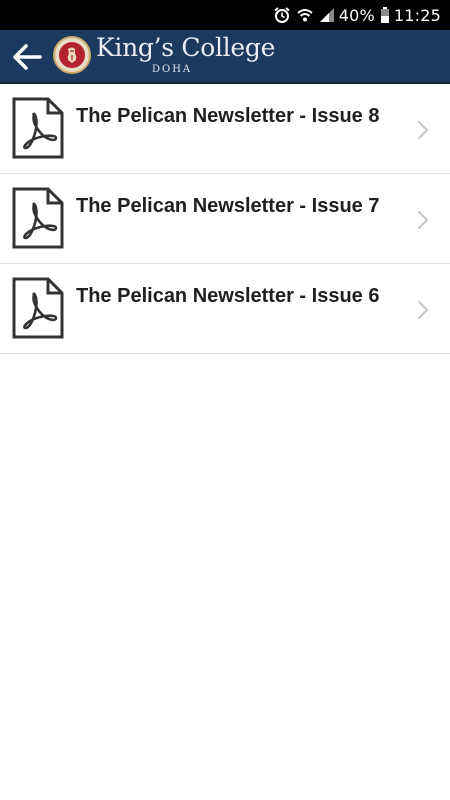  What do you see at coordinates (305, 15) in the screenshot?
I see `wifi-icon` at bounding box center [305, 15].